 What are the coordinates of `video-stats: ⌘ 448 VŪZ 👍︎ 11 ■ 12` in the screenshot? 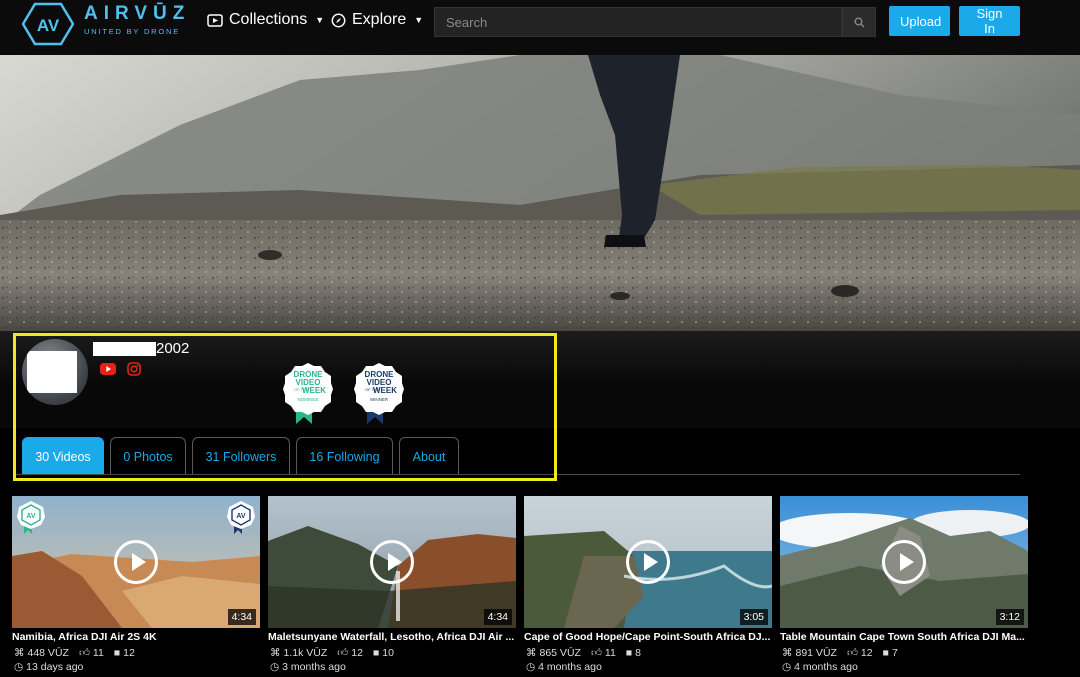 It's located at (74, 653).